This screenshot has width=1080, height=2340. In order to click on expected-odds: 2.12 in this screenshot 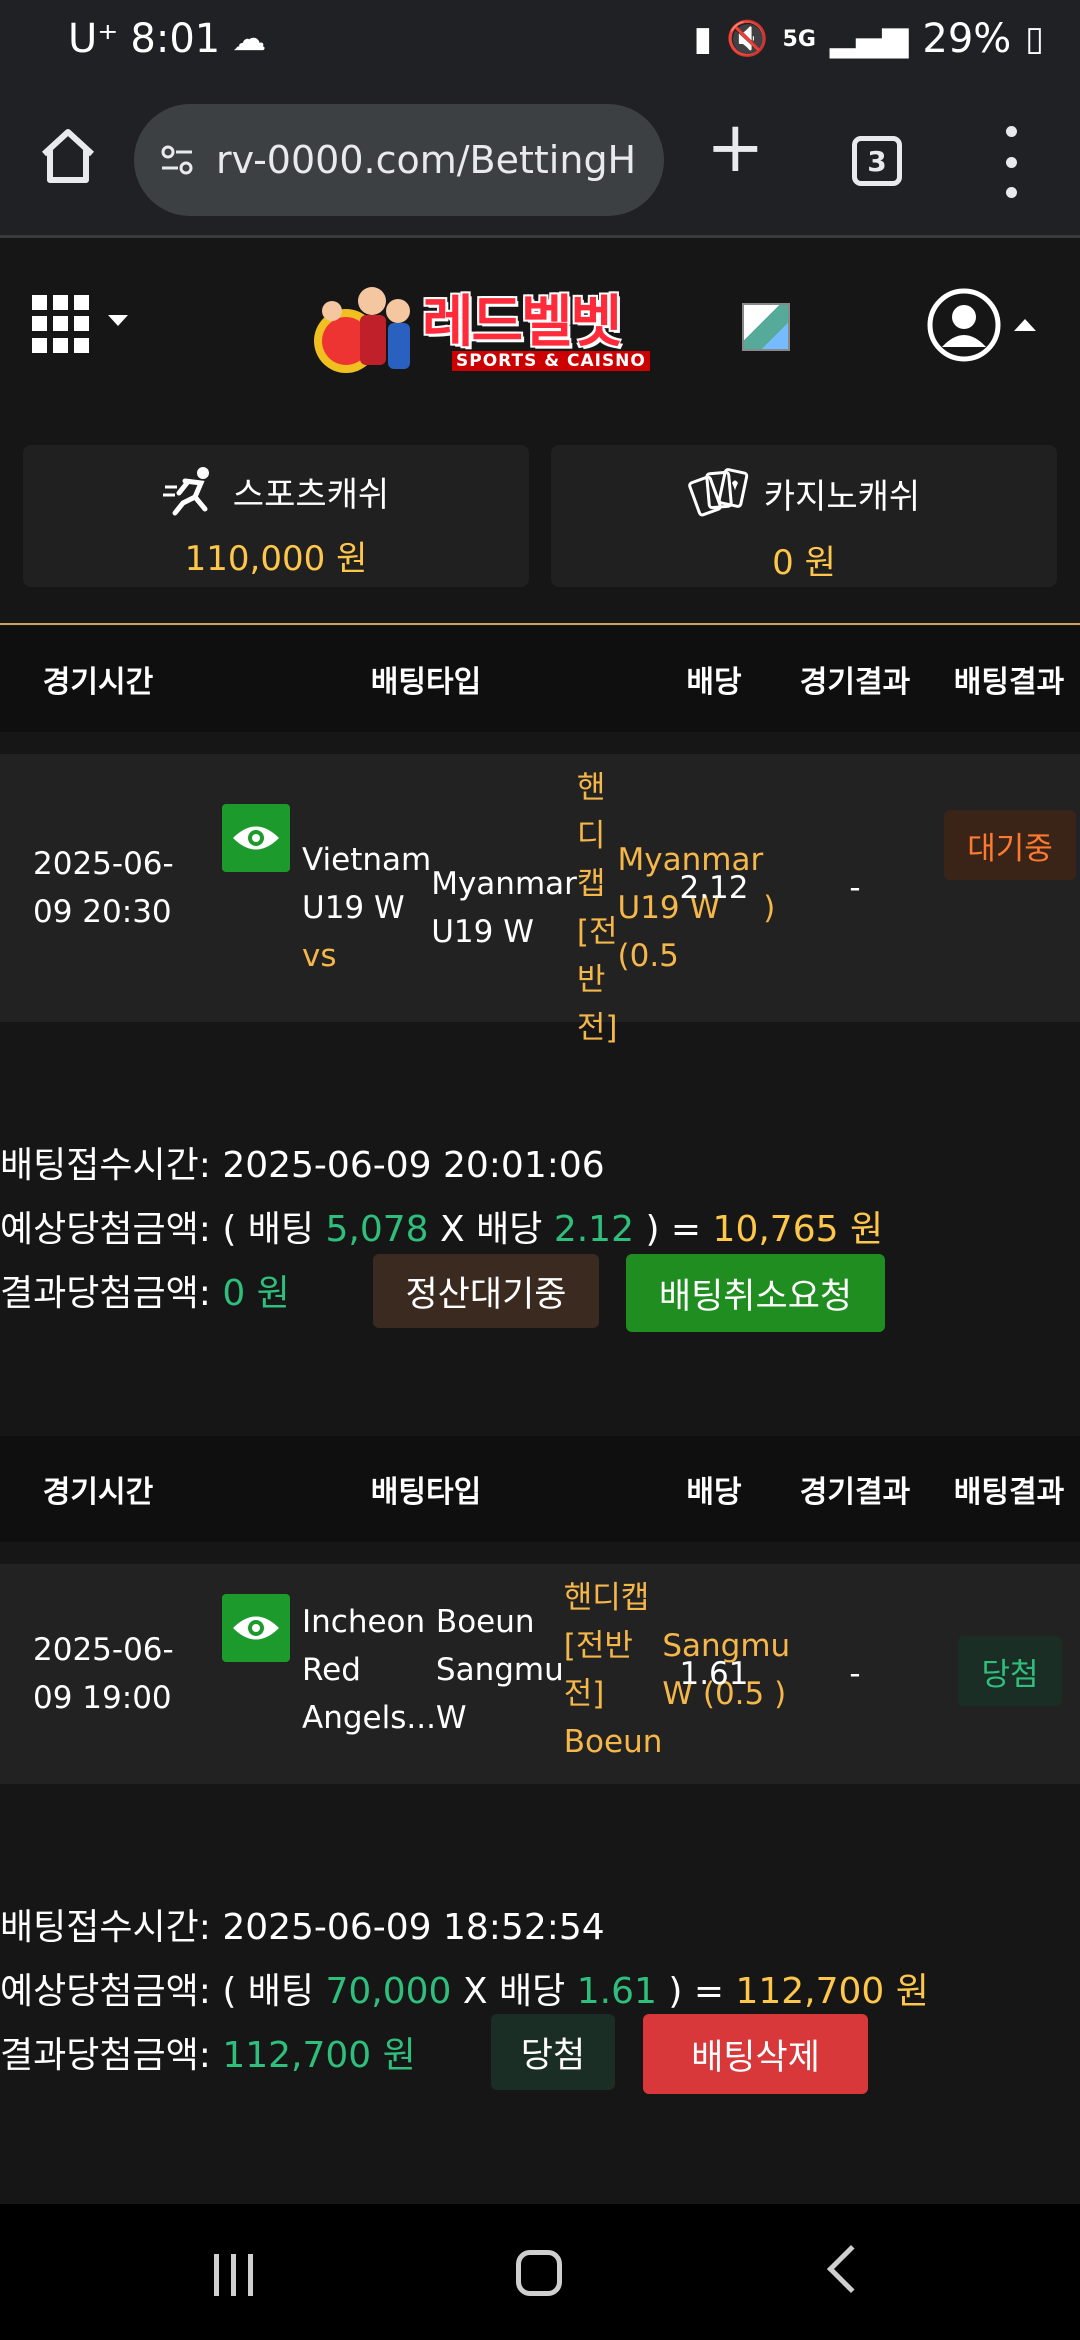, I will do `click(593, 1229)`.